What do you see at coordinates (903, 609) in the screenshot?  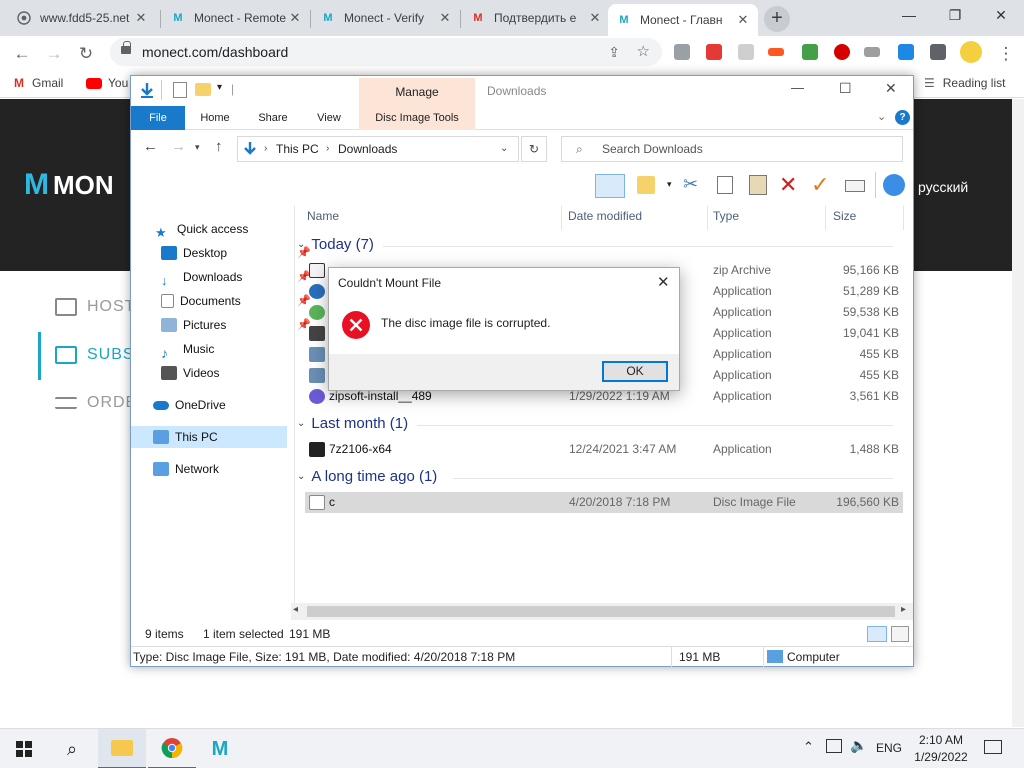 I see `scroll-right-icon: ▸` at bounding box center [903, 609].